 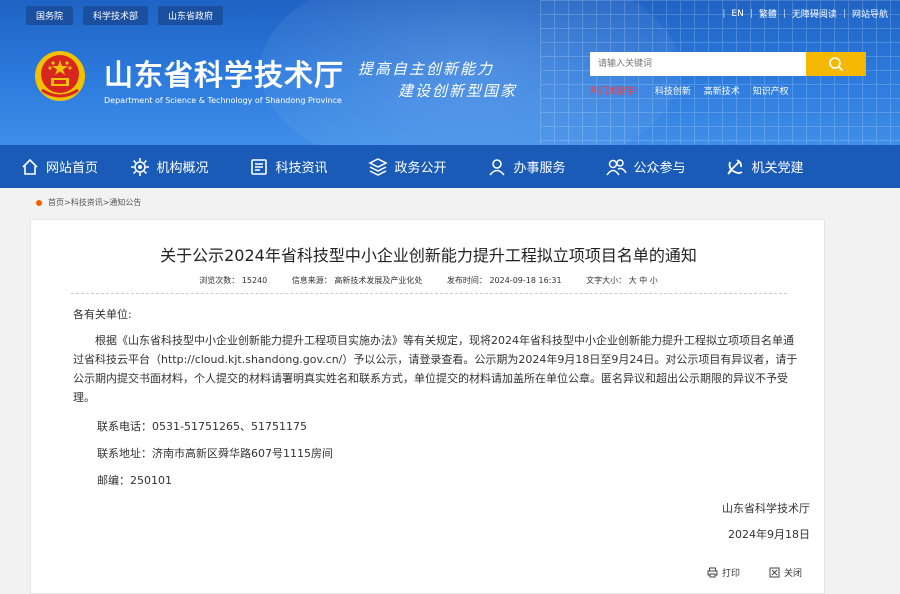 What do you see at coordinates (722, 92) in the screenshot?
I see `hot-keyword-link: 高新技术` at bounding box center [722, 92].